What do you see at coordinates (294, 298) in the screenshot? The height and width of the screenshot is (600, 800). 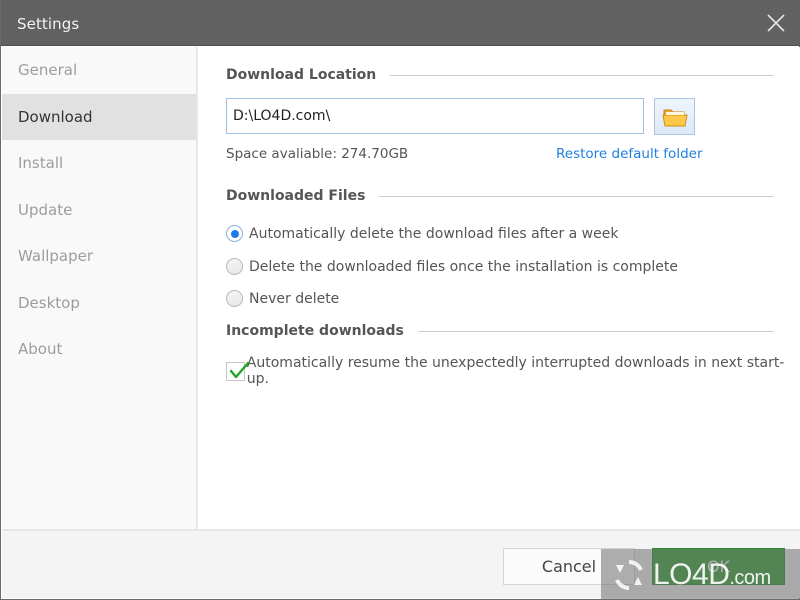 I see `radio-label: Never delete` at bounding box center [294, 298].